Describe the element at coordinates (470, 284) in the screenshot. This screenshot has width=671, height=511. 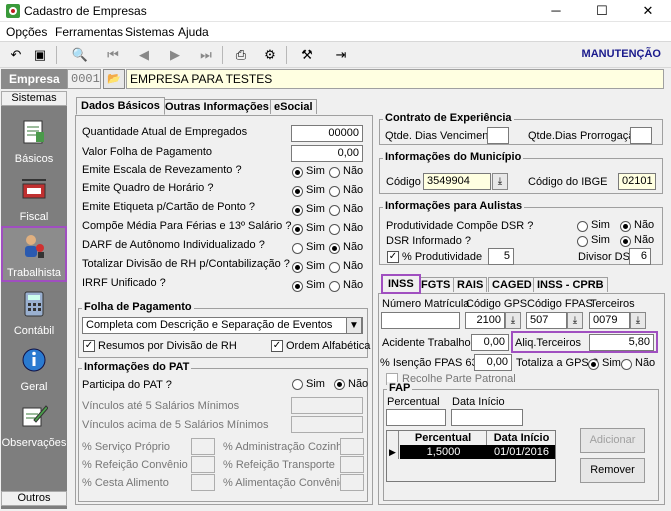
I see `tab-rais: RAIS` at that location.